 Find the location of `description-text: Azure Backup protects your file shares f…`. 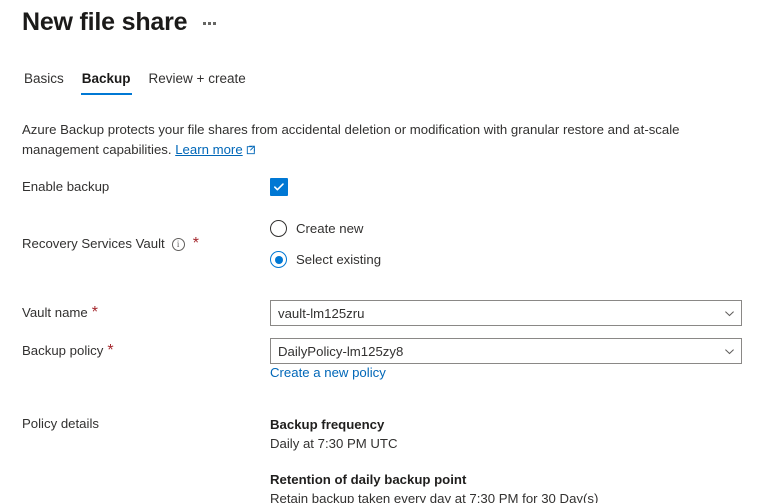

description-text: Azure Backup protects your file shares f… is located at coordinates (389, 140).